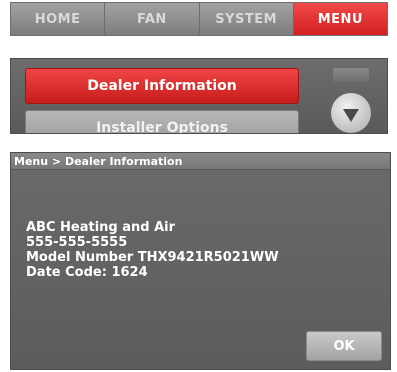 Image resolution: width=397 pixels, height=372 pixels. I want to click on scroll-down-button, so click(351, 113).